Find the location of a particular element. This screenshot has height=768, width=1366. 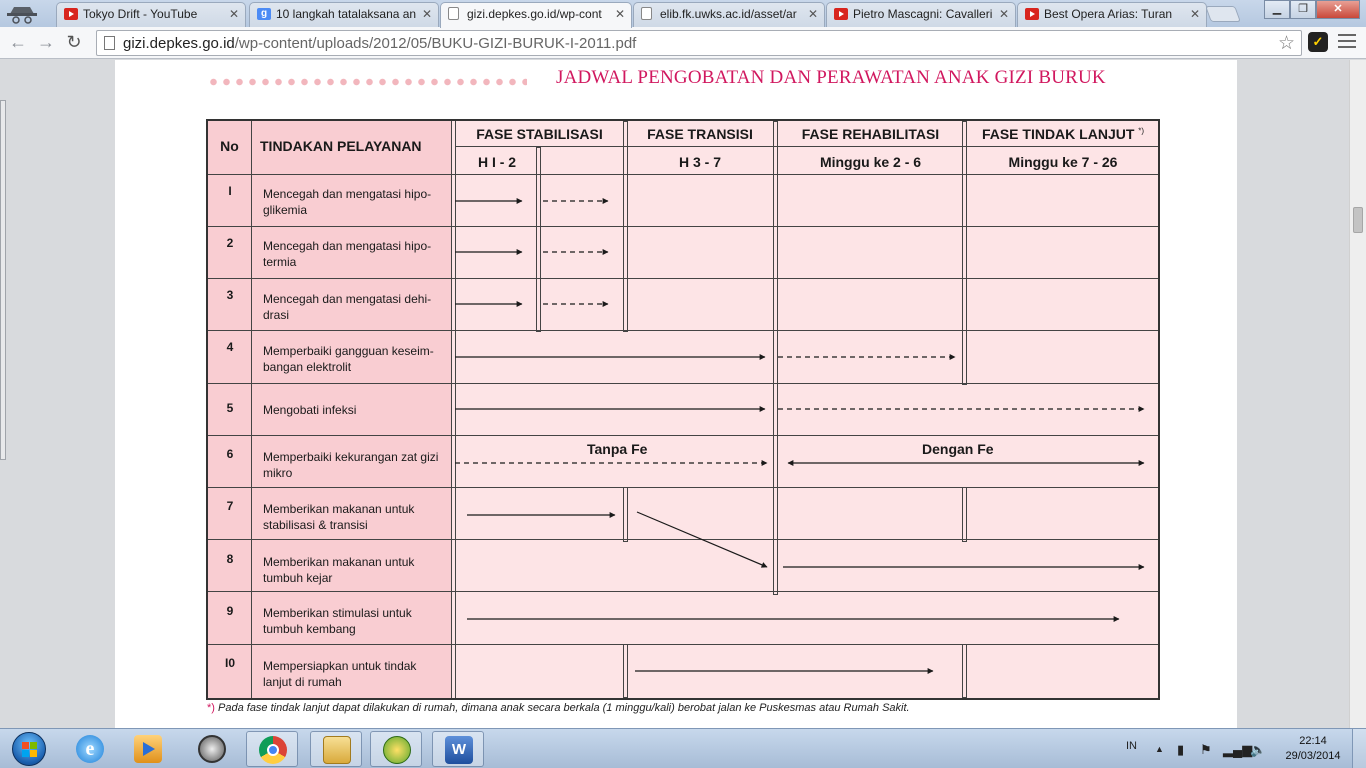

period-stabilisasi: H I - 2 is located at coordinates (497, 162).